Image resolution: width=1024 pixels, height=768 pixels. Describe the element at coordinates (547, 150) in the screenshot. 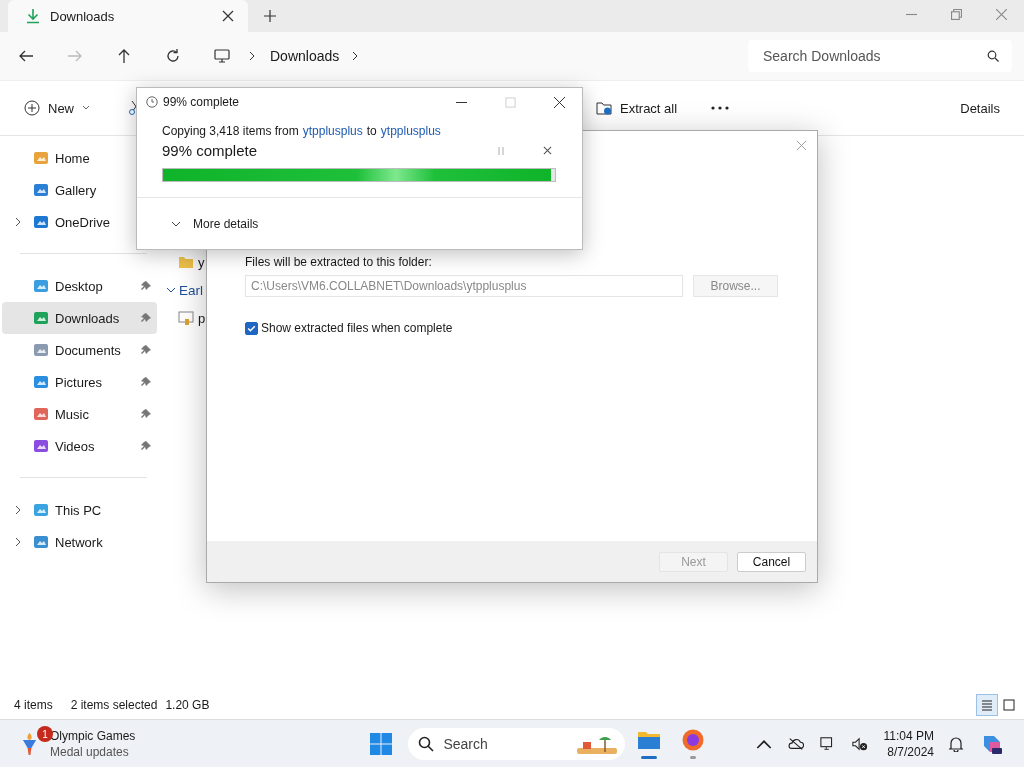

I see `stop-icon` at that location.